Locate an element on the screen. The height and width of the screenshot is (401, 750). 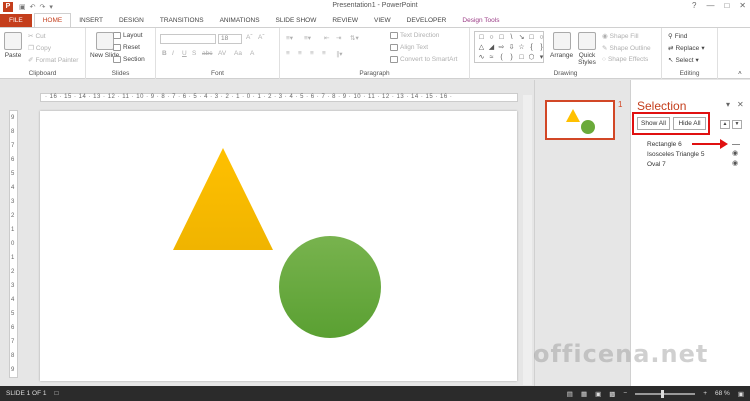
oval-alt-shape-icon: ○ is located at coordinates (541, 38).